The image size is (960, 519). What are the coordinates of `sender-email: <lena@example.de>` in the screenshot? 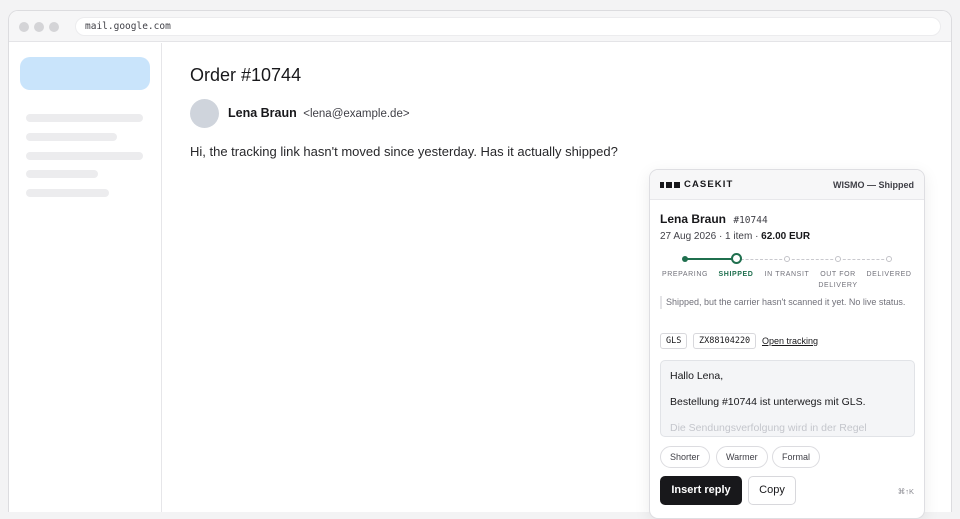 It's located at (356, 114).